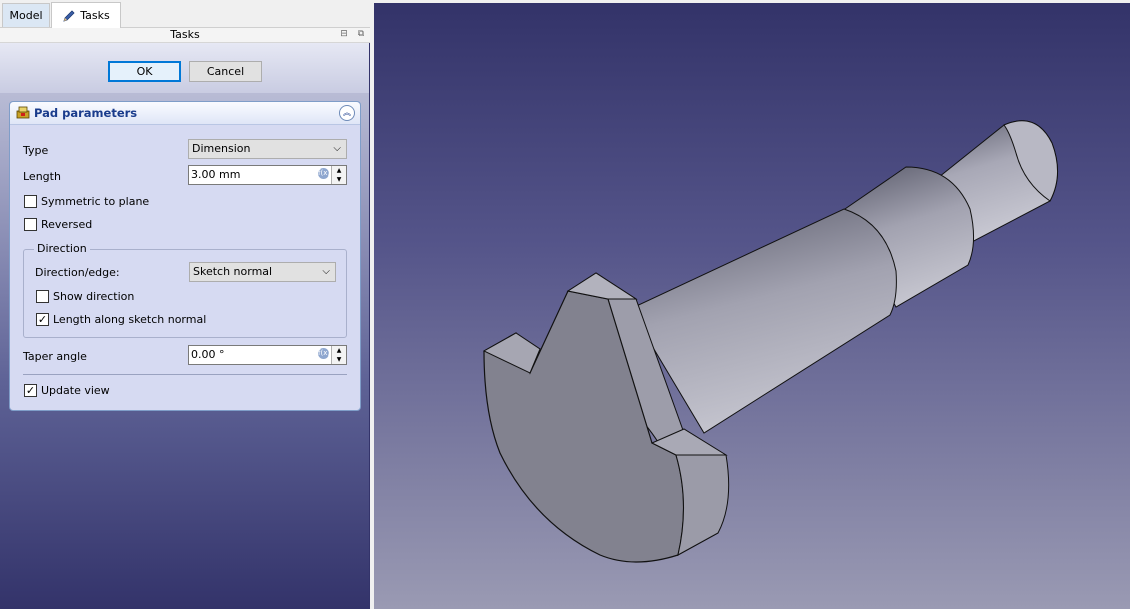 This screenshot has width=1130, height=609. I want to click on length-input: 3.00 mm f(x) ▲ ▼, so click(267, 175).